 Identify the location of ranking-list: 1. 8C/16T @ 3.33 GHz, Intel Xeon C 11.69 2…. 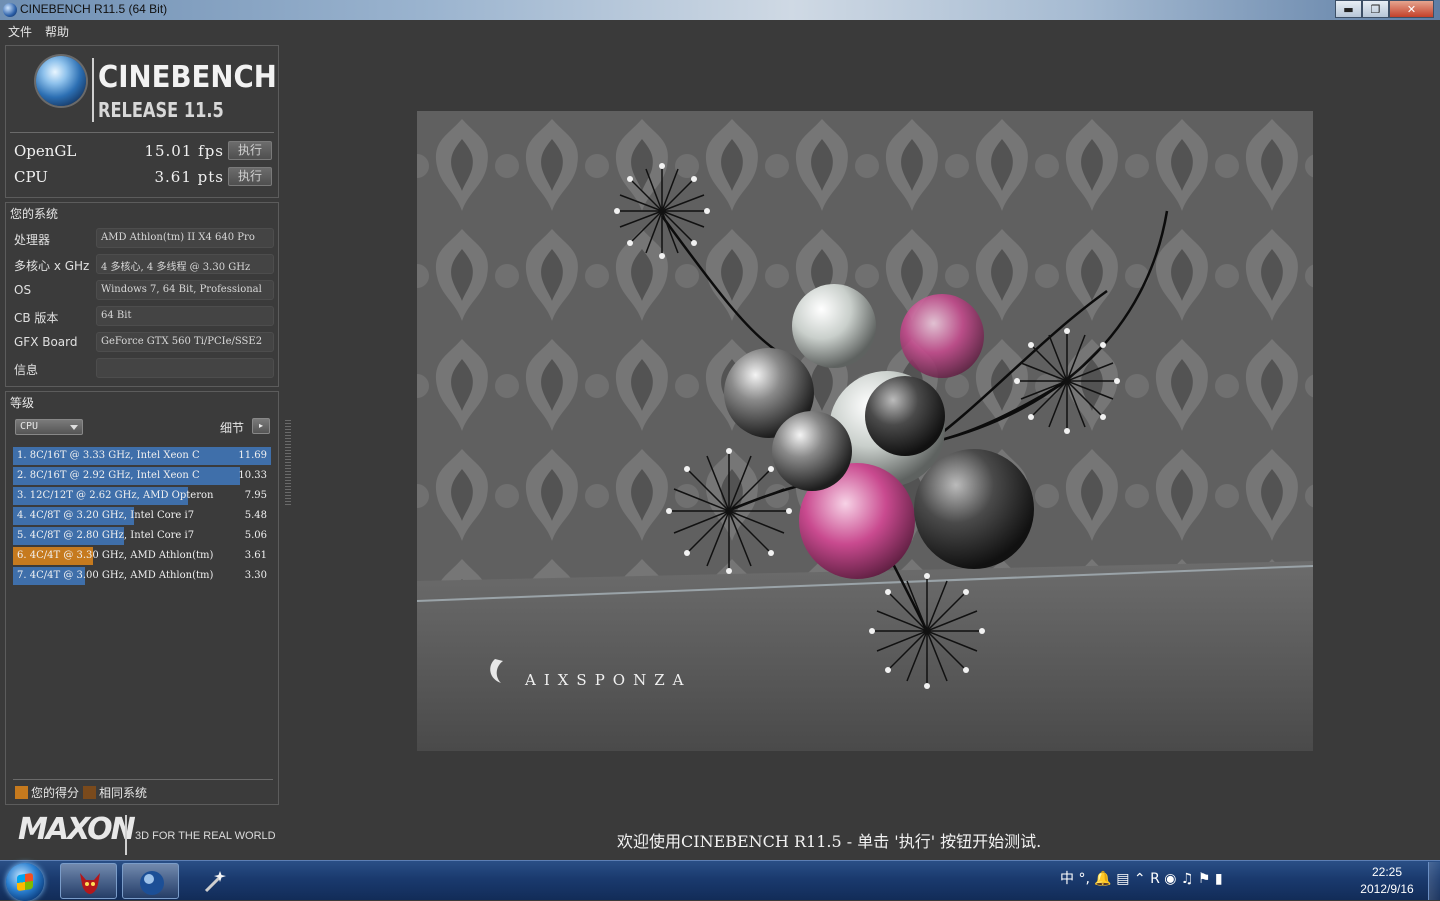
(142, 516).